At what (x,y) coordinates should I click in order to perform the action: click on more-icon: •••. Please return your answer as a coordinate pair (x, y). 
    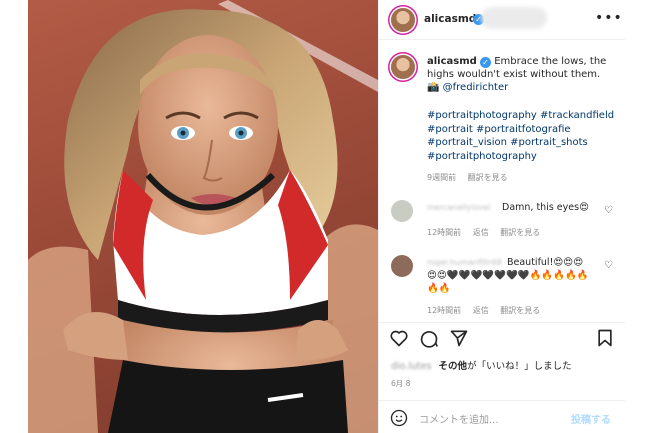
    Looking at the image, I should click on (609, 18).